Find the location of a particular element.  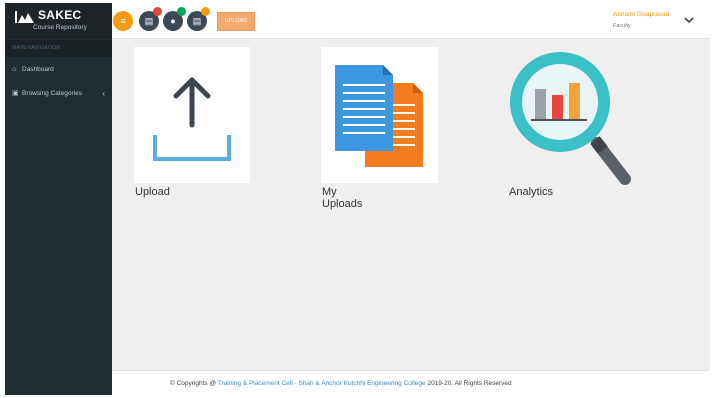

footer-copyright-suffix: 2019-20. All Rights Reserved is located at coordinates (468, 383).